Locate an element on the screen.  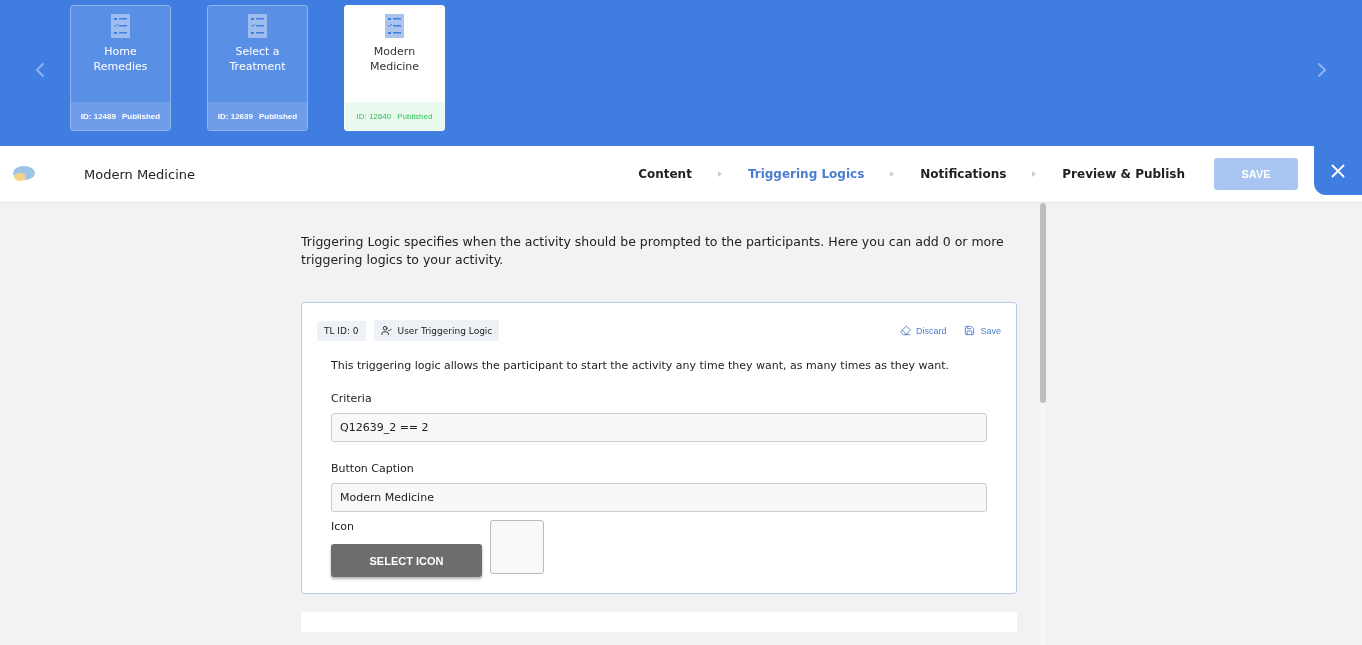
step-tab: Notifications is located at coordinates (963, 174).